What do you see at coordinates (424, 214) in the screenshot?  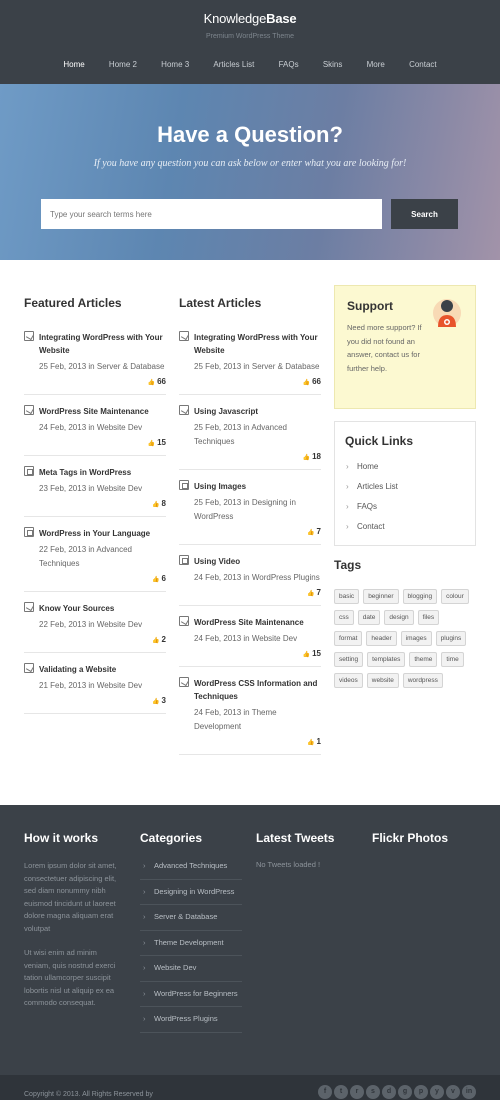 I see `search-button: Search` at bounding box center [424, 214].